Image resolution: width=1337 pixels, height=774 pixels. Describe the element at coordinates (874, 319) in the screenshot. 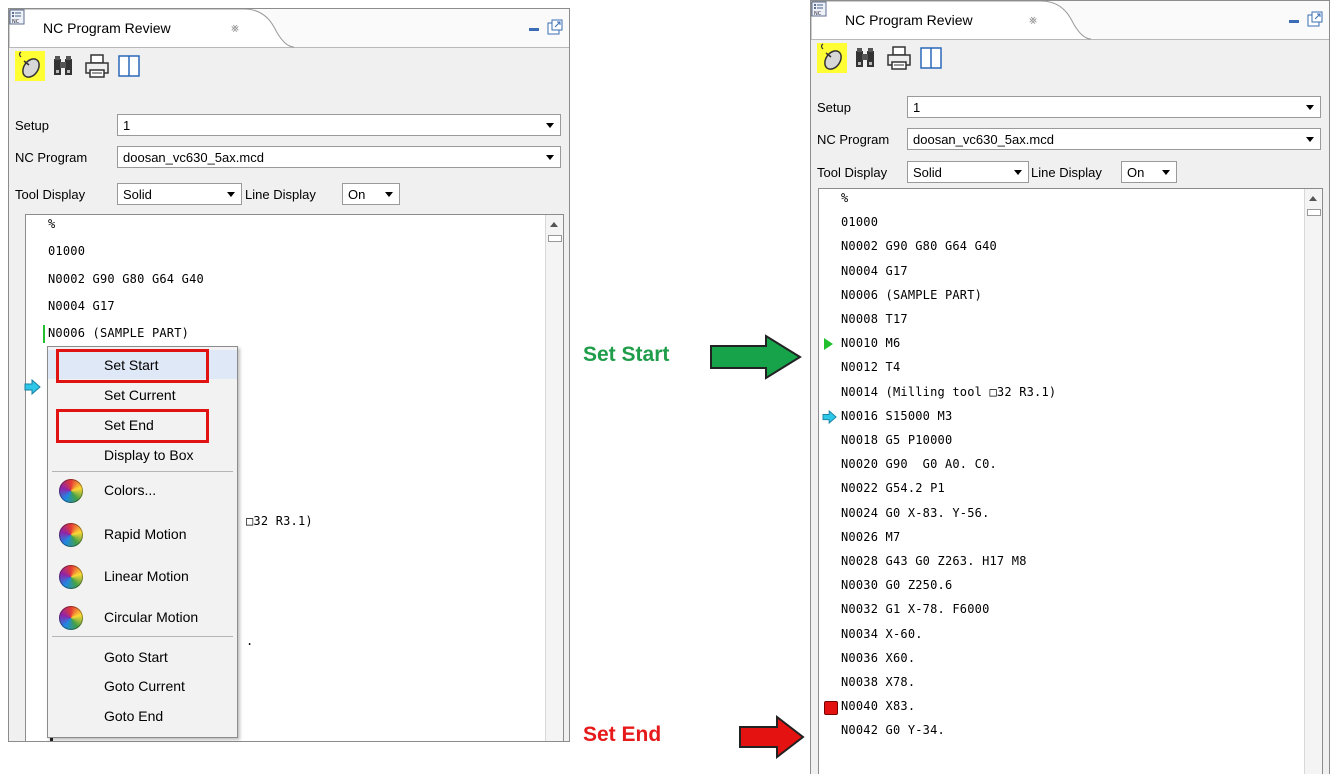

I see `code-line: N0008 T17` at that location.